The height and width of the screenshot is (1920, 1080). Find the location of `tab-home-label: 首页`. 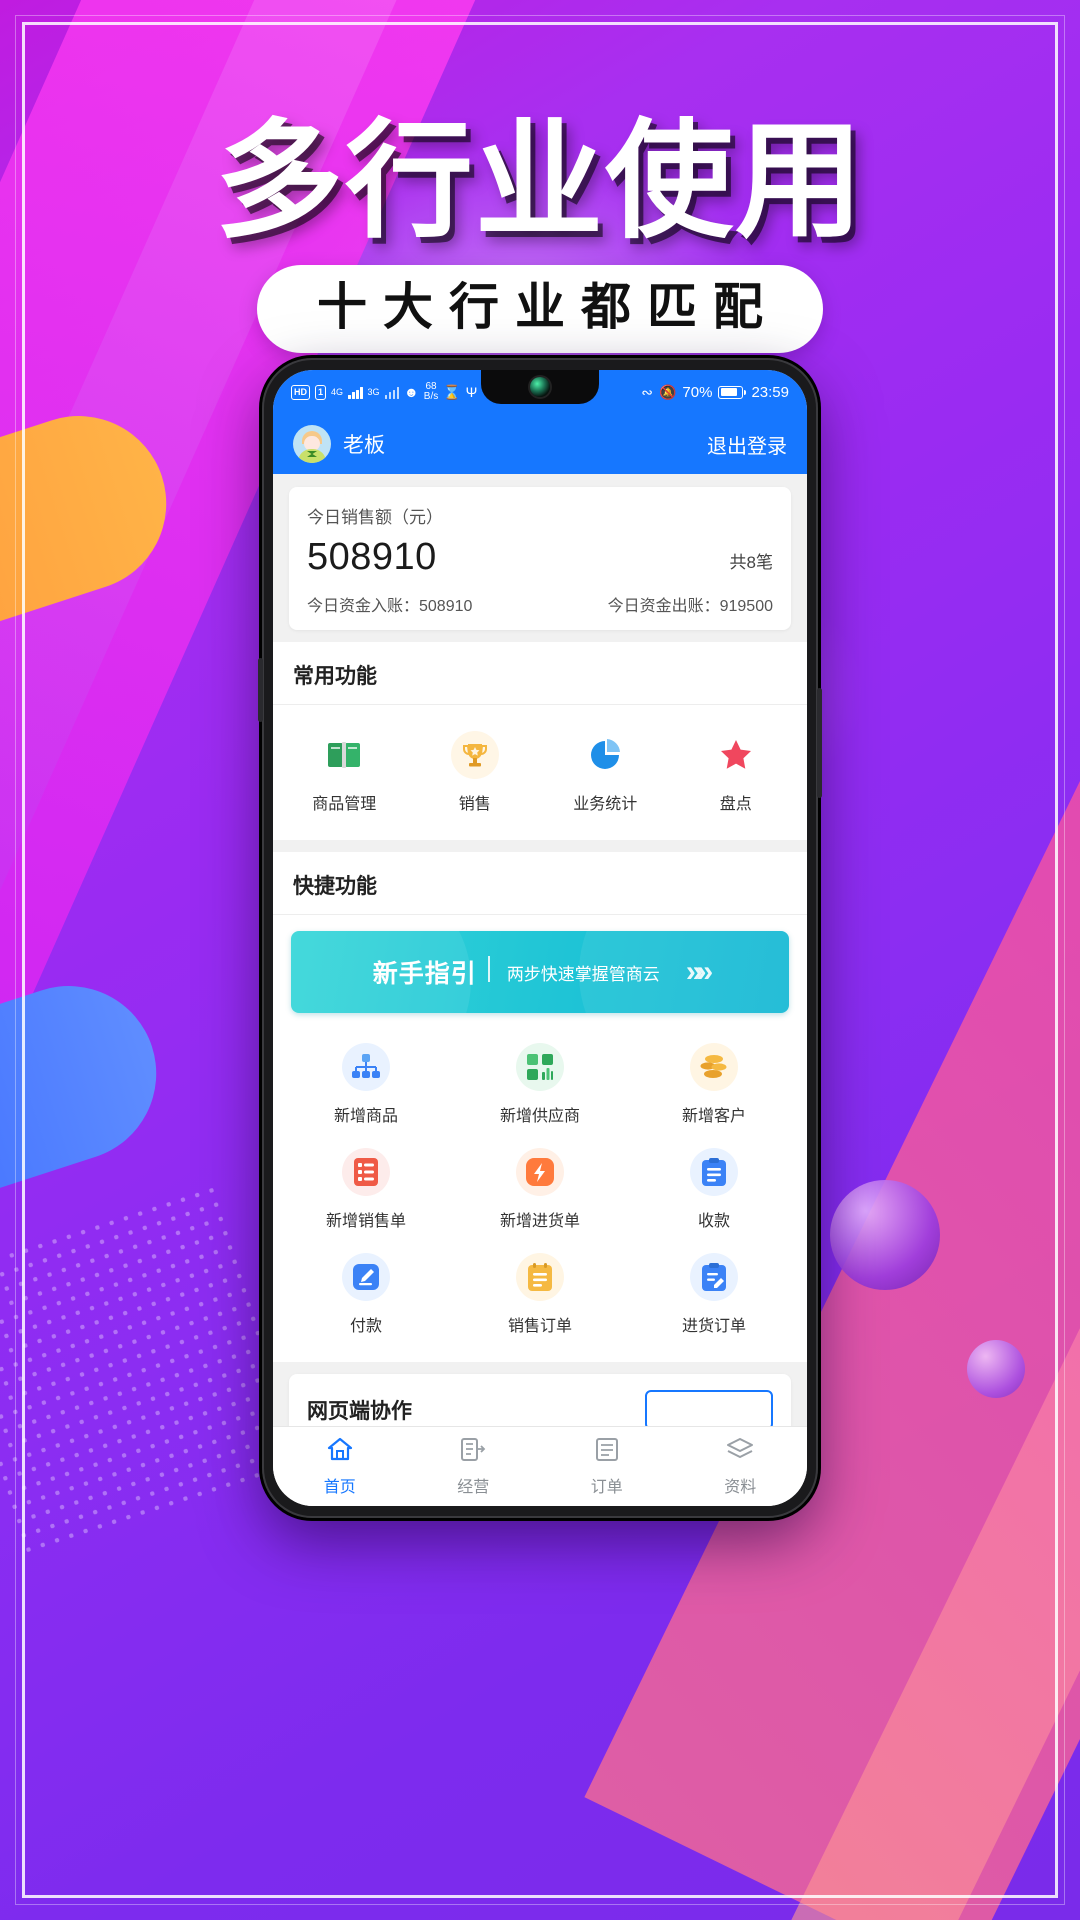

tab-home-label: 首页 is located at coordinates (339, 1487).